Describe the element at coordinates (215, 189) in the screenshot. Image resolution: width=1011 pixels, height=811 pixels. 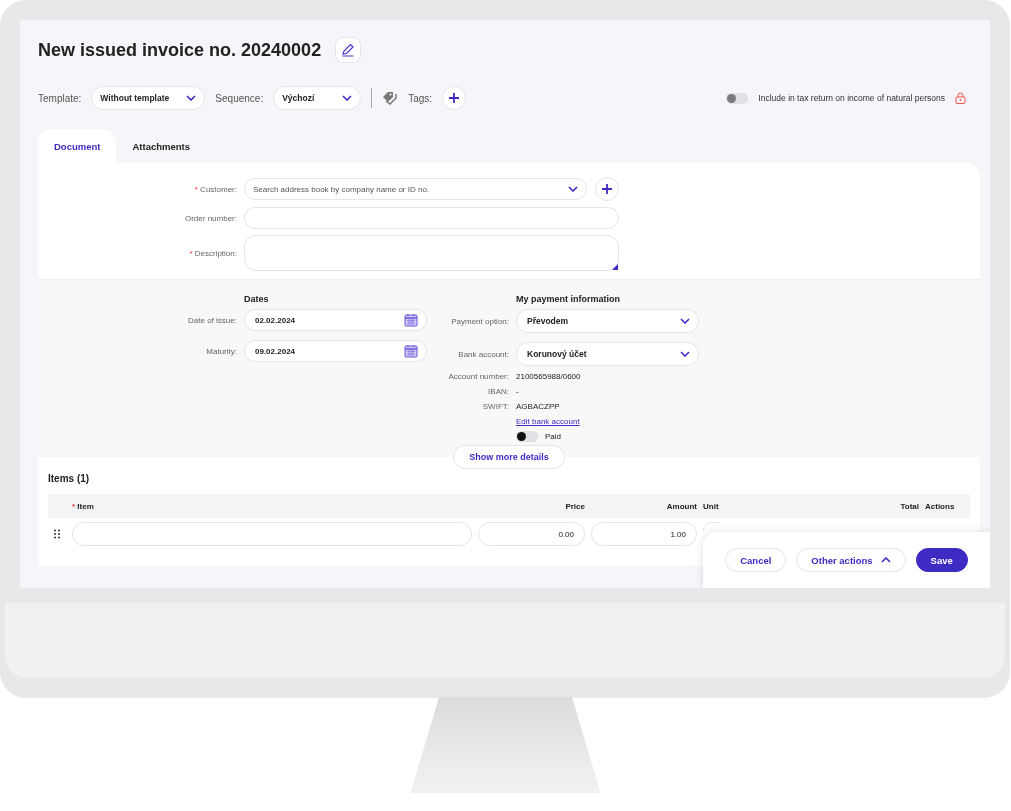
I see `field-label: * Customer:` at that location.